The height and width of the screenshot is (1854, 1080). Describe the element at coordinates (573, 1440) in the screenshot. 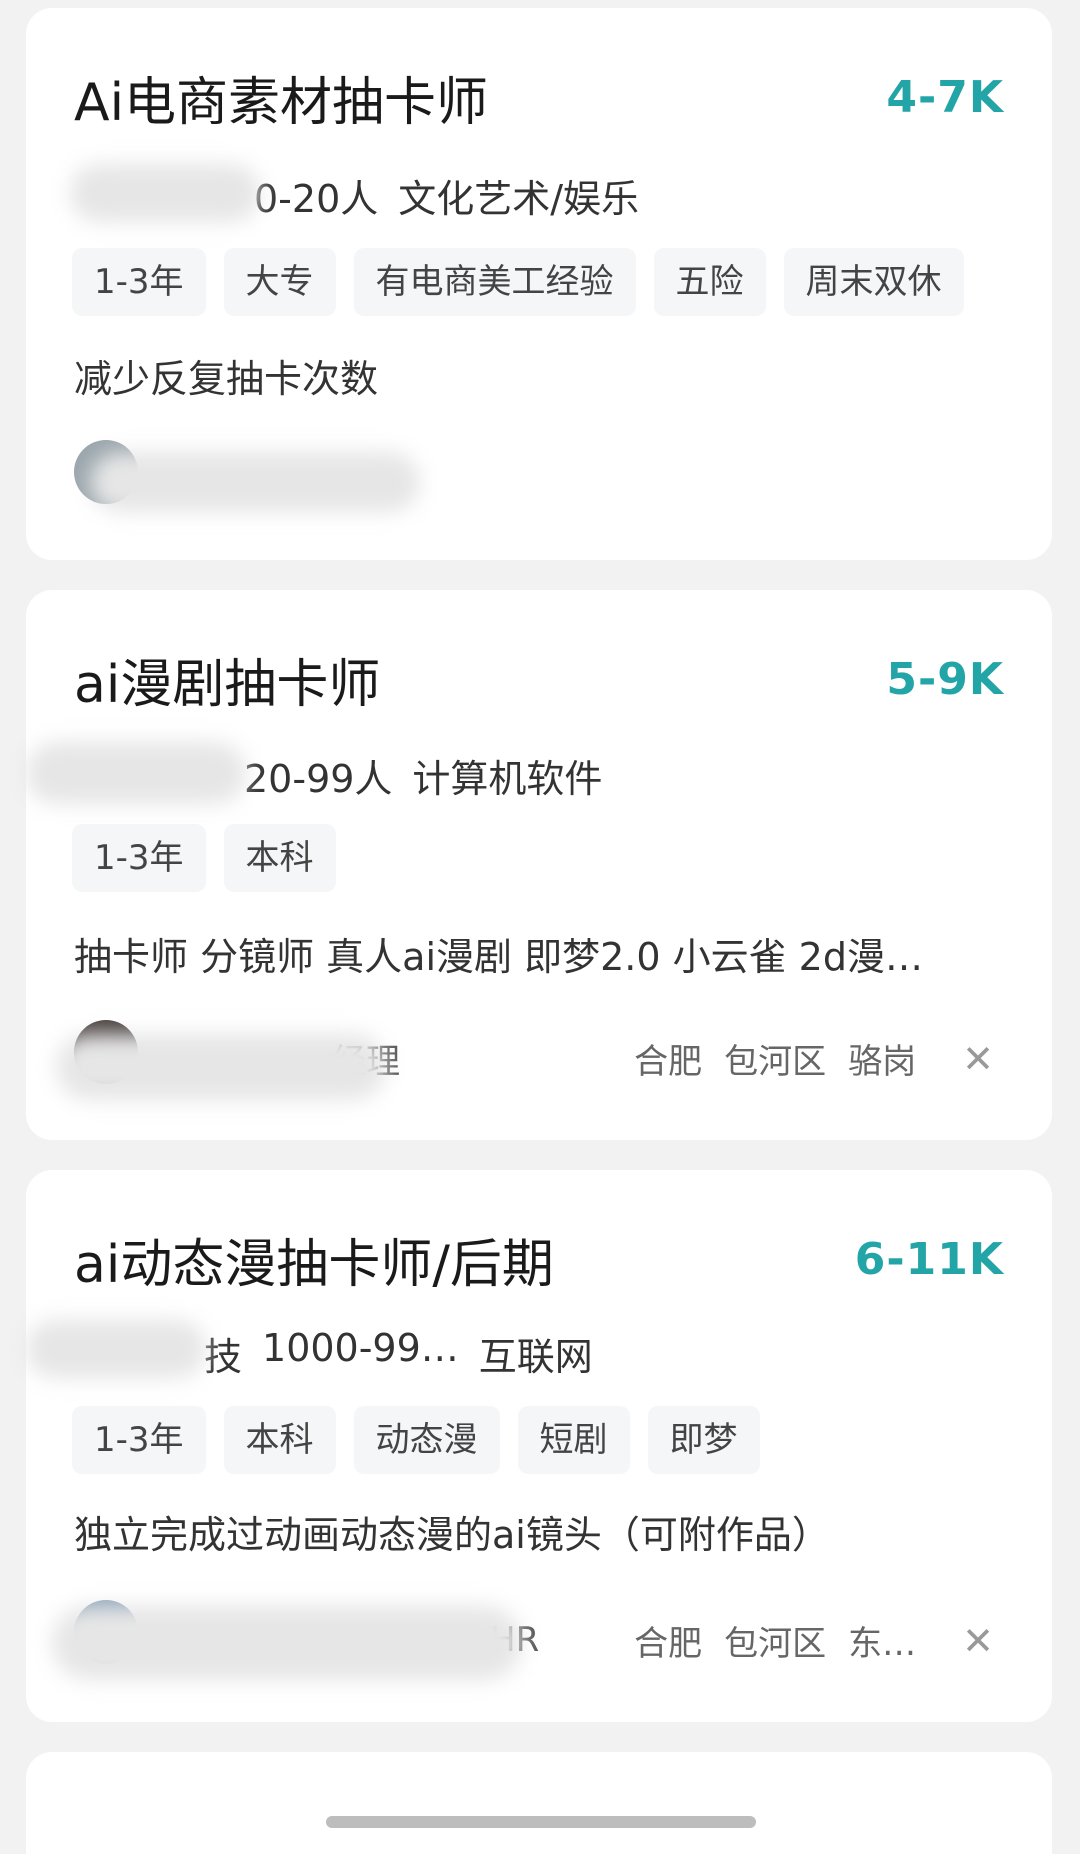

I see `tag: 短剧` at that location.